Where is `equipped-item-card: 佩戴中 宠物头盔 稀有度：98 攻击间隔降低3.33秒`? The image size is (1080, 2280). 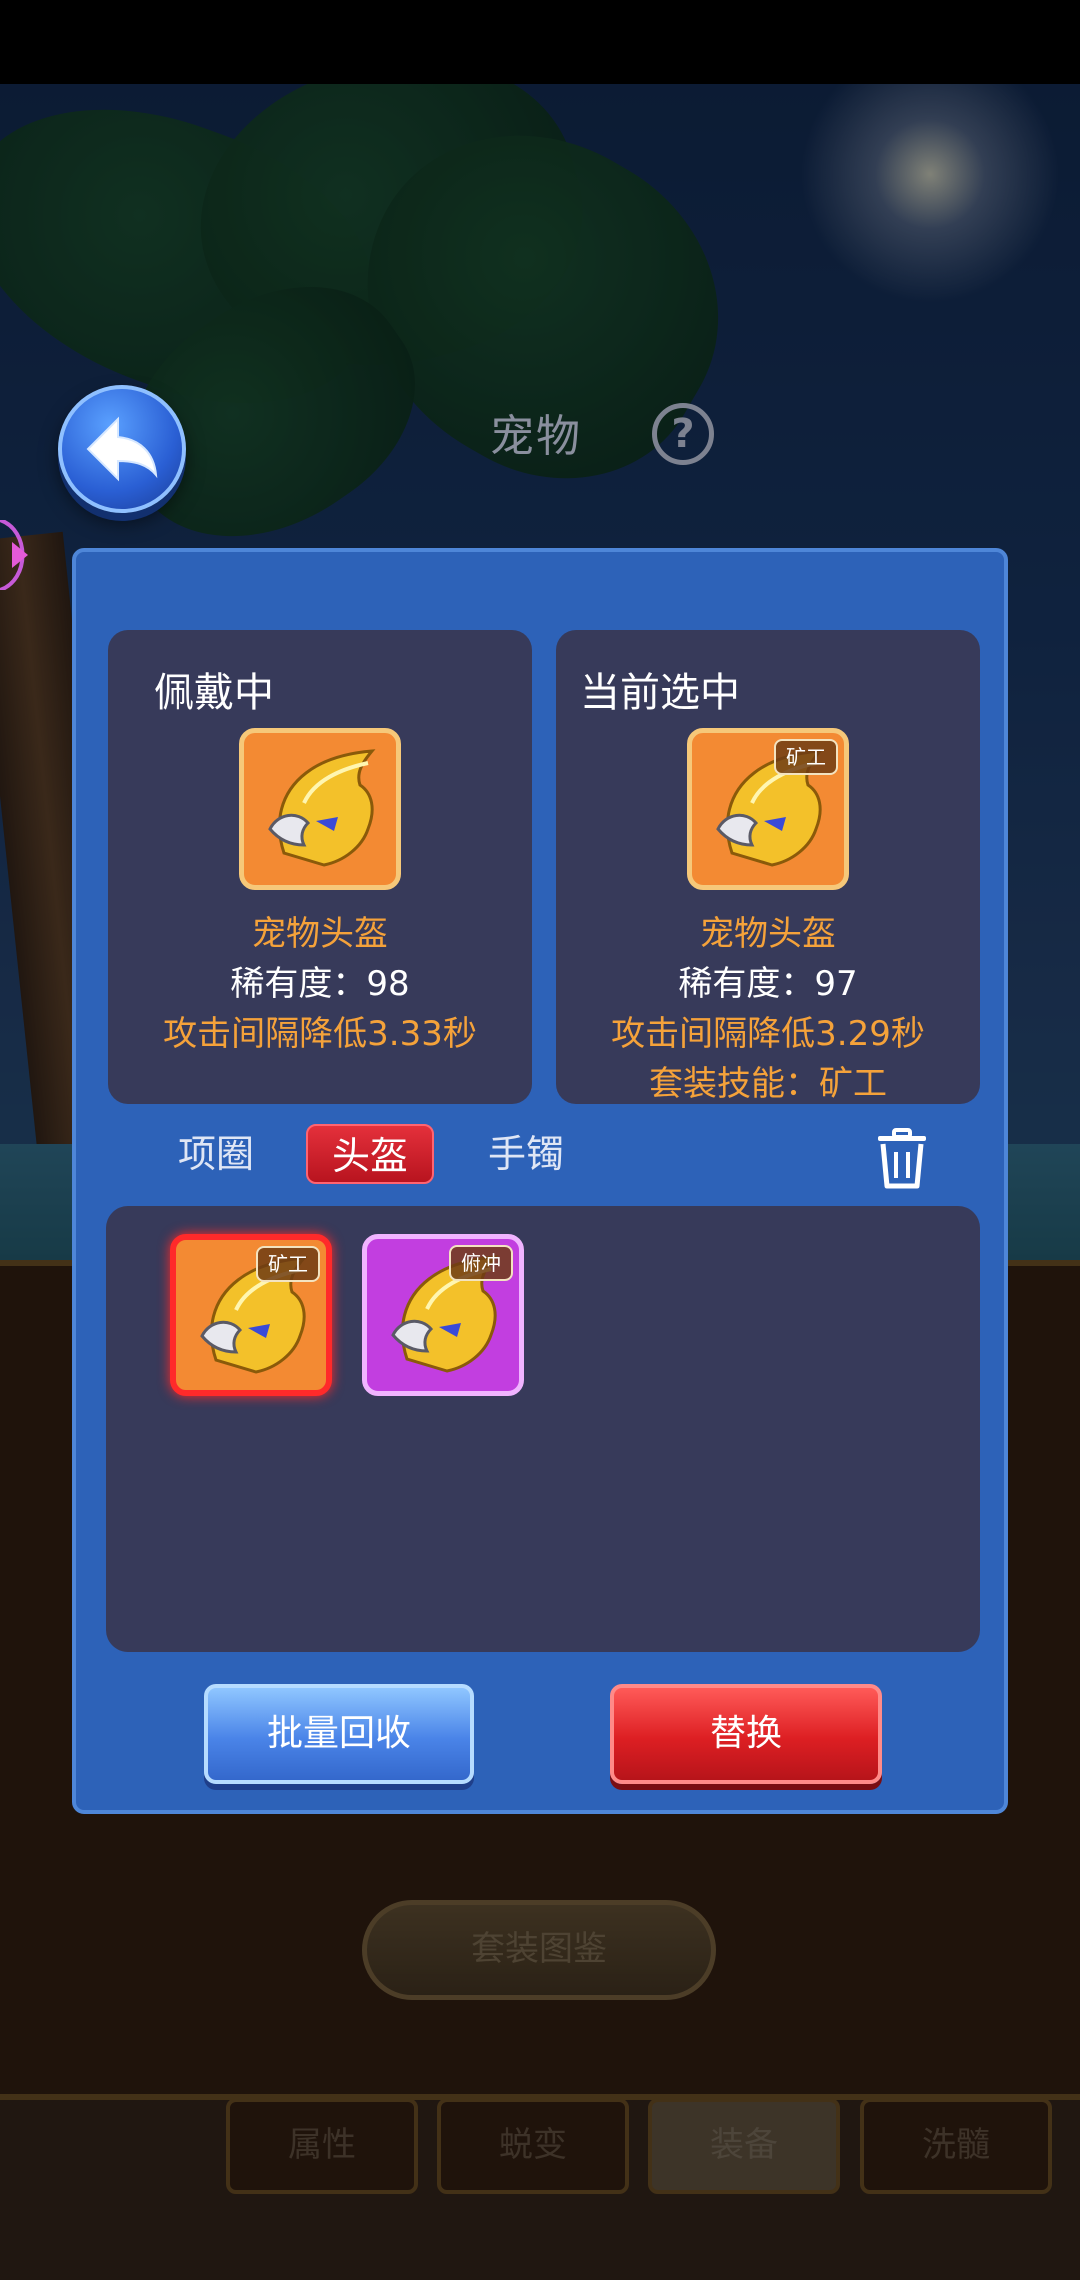
equipped-item-card: 佩戴中 宠物头盔 稀有度：98 攻击间隔降低3.33秒 is located at coordinates (320, 867).